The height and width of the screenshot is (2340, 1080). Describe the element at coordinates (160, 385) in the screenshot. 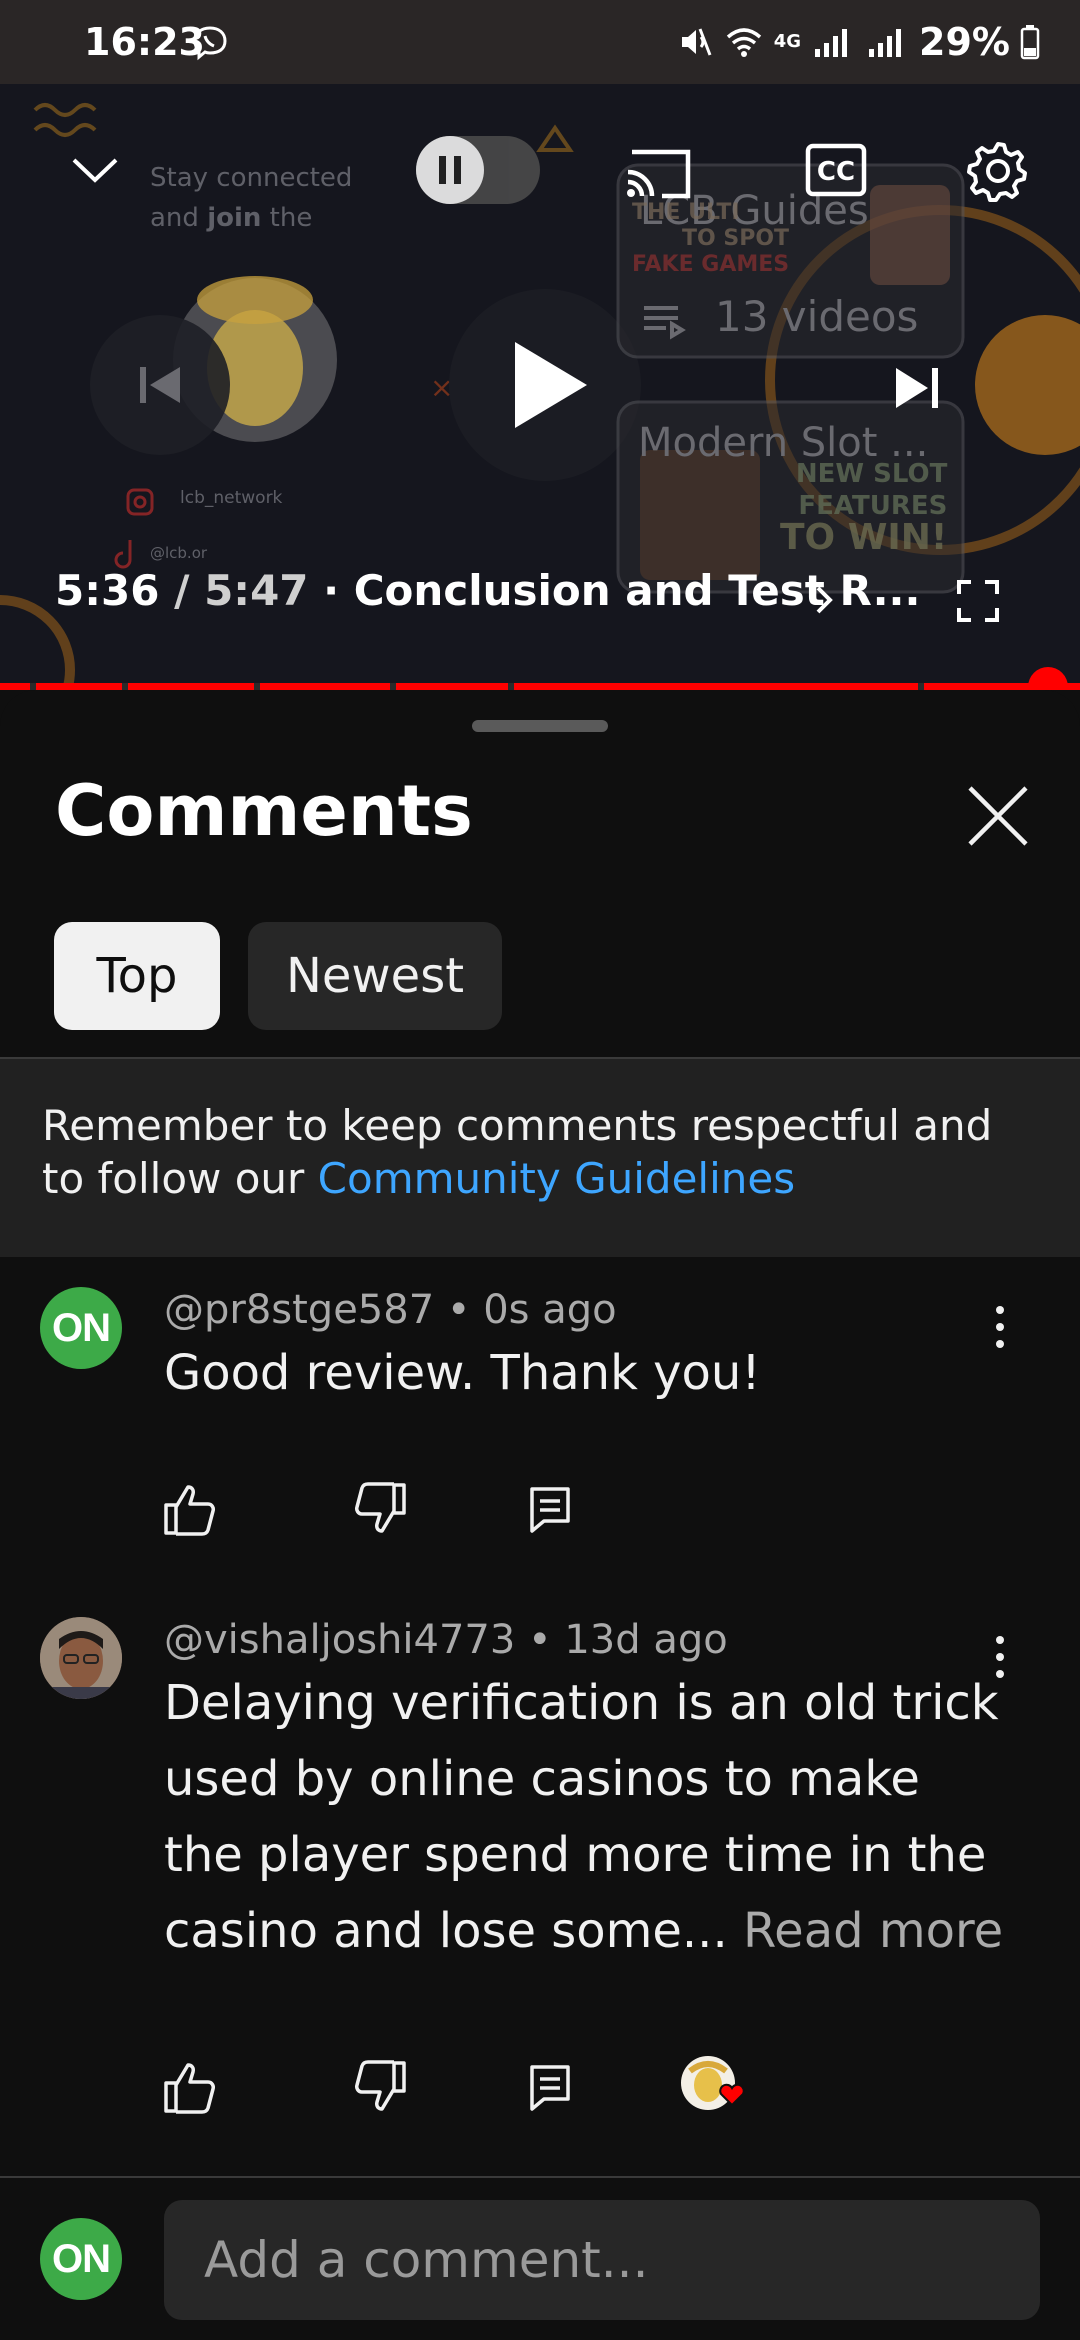

I see `previous-video-icon` at that location.